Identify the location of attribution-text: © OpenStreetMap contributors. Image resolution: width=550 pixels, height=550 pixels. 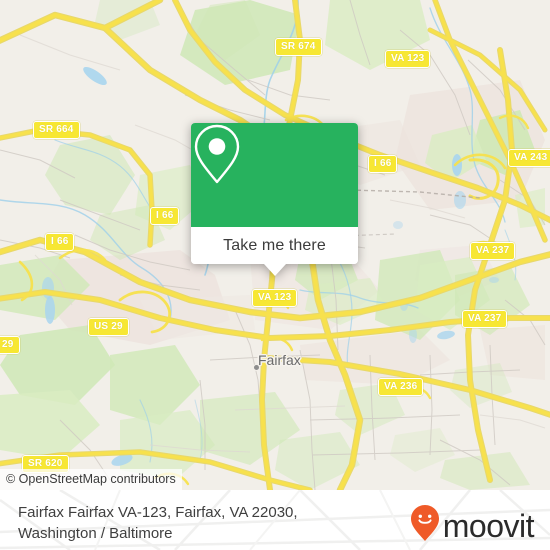
(91, 479).